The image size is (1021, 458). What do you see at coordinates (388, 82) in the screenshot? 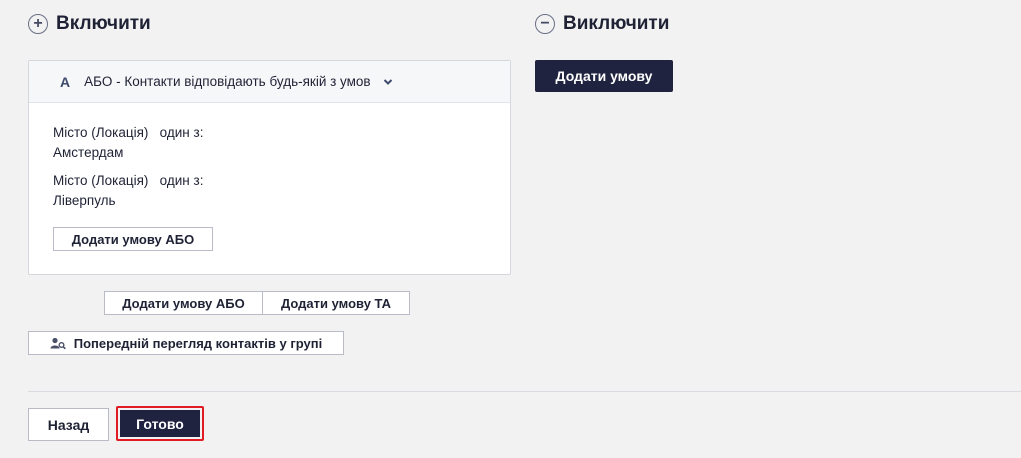
I see `chevron-down-icon` at bounding box center [388, 82].